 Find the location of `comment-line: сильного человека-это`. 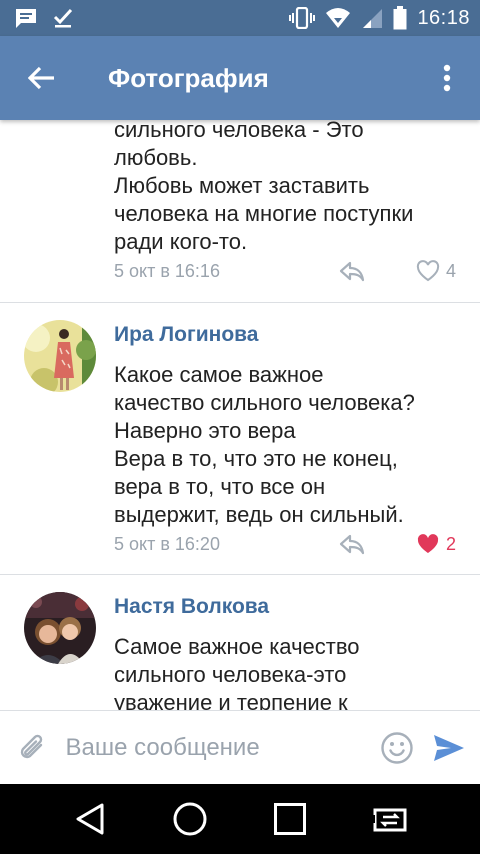

comment-line: сильного человека-это is located at coordinates (230, 674).